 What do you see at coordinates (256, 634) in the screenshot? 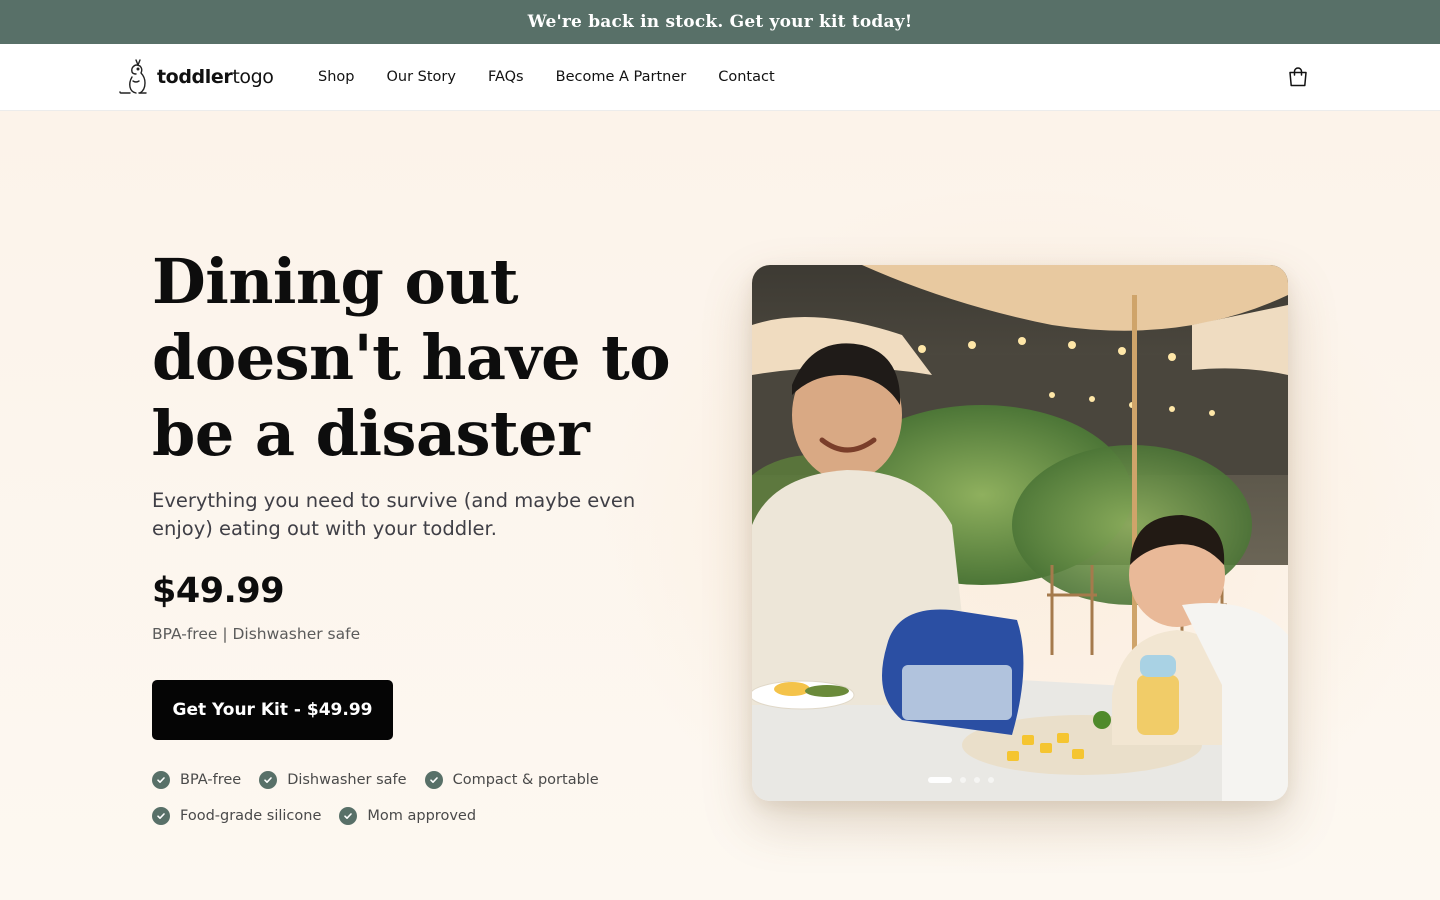
I see `price-note: BPA-free | Dishwasher safe` at bounding box center [256, 634].